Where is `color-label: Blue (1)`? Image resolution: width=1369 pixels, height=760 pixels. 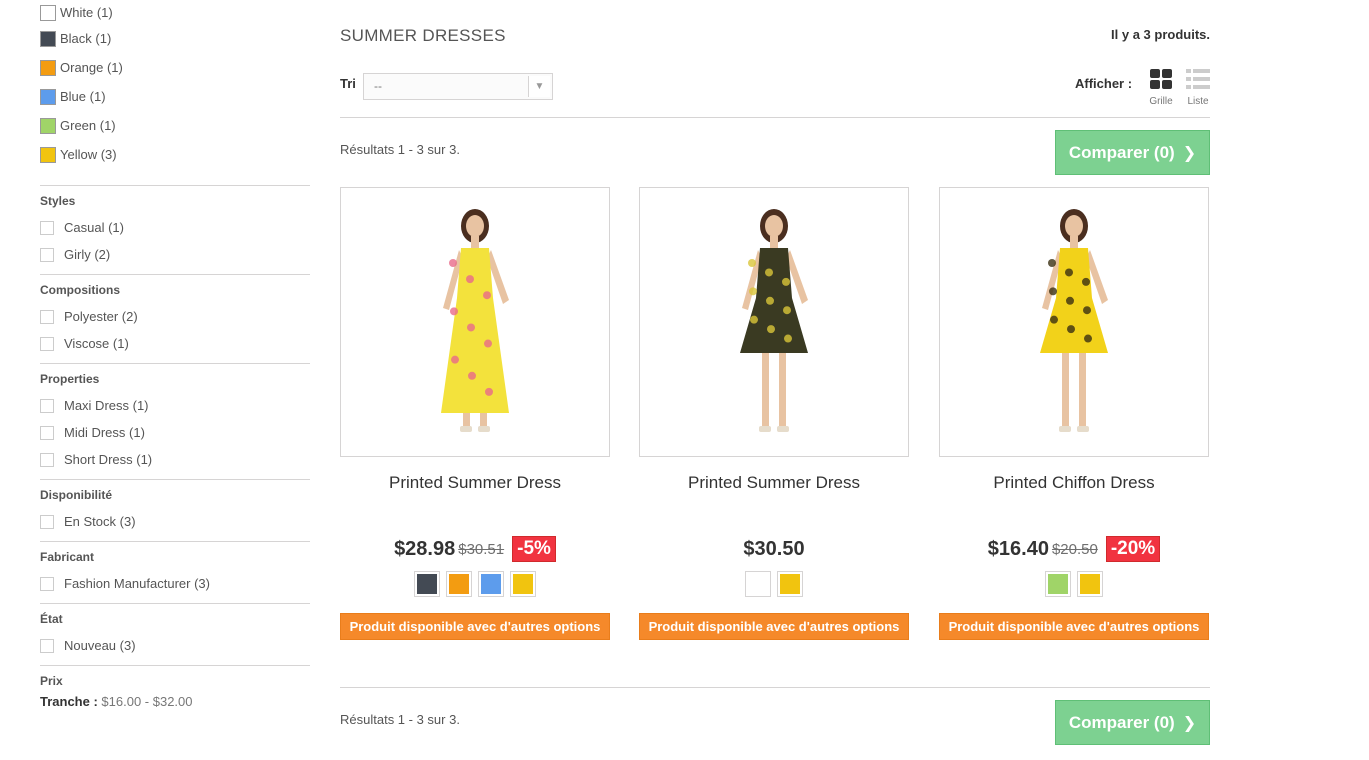 color-label: Blue (1) is located at coordinates (83, 96).